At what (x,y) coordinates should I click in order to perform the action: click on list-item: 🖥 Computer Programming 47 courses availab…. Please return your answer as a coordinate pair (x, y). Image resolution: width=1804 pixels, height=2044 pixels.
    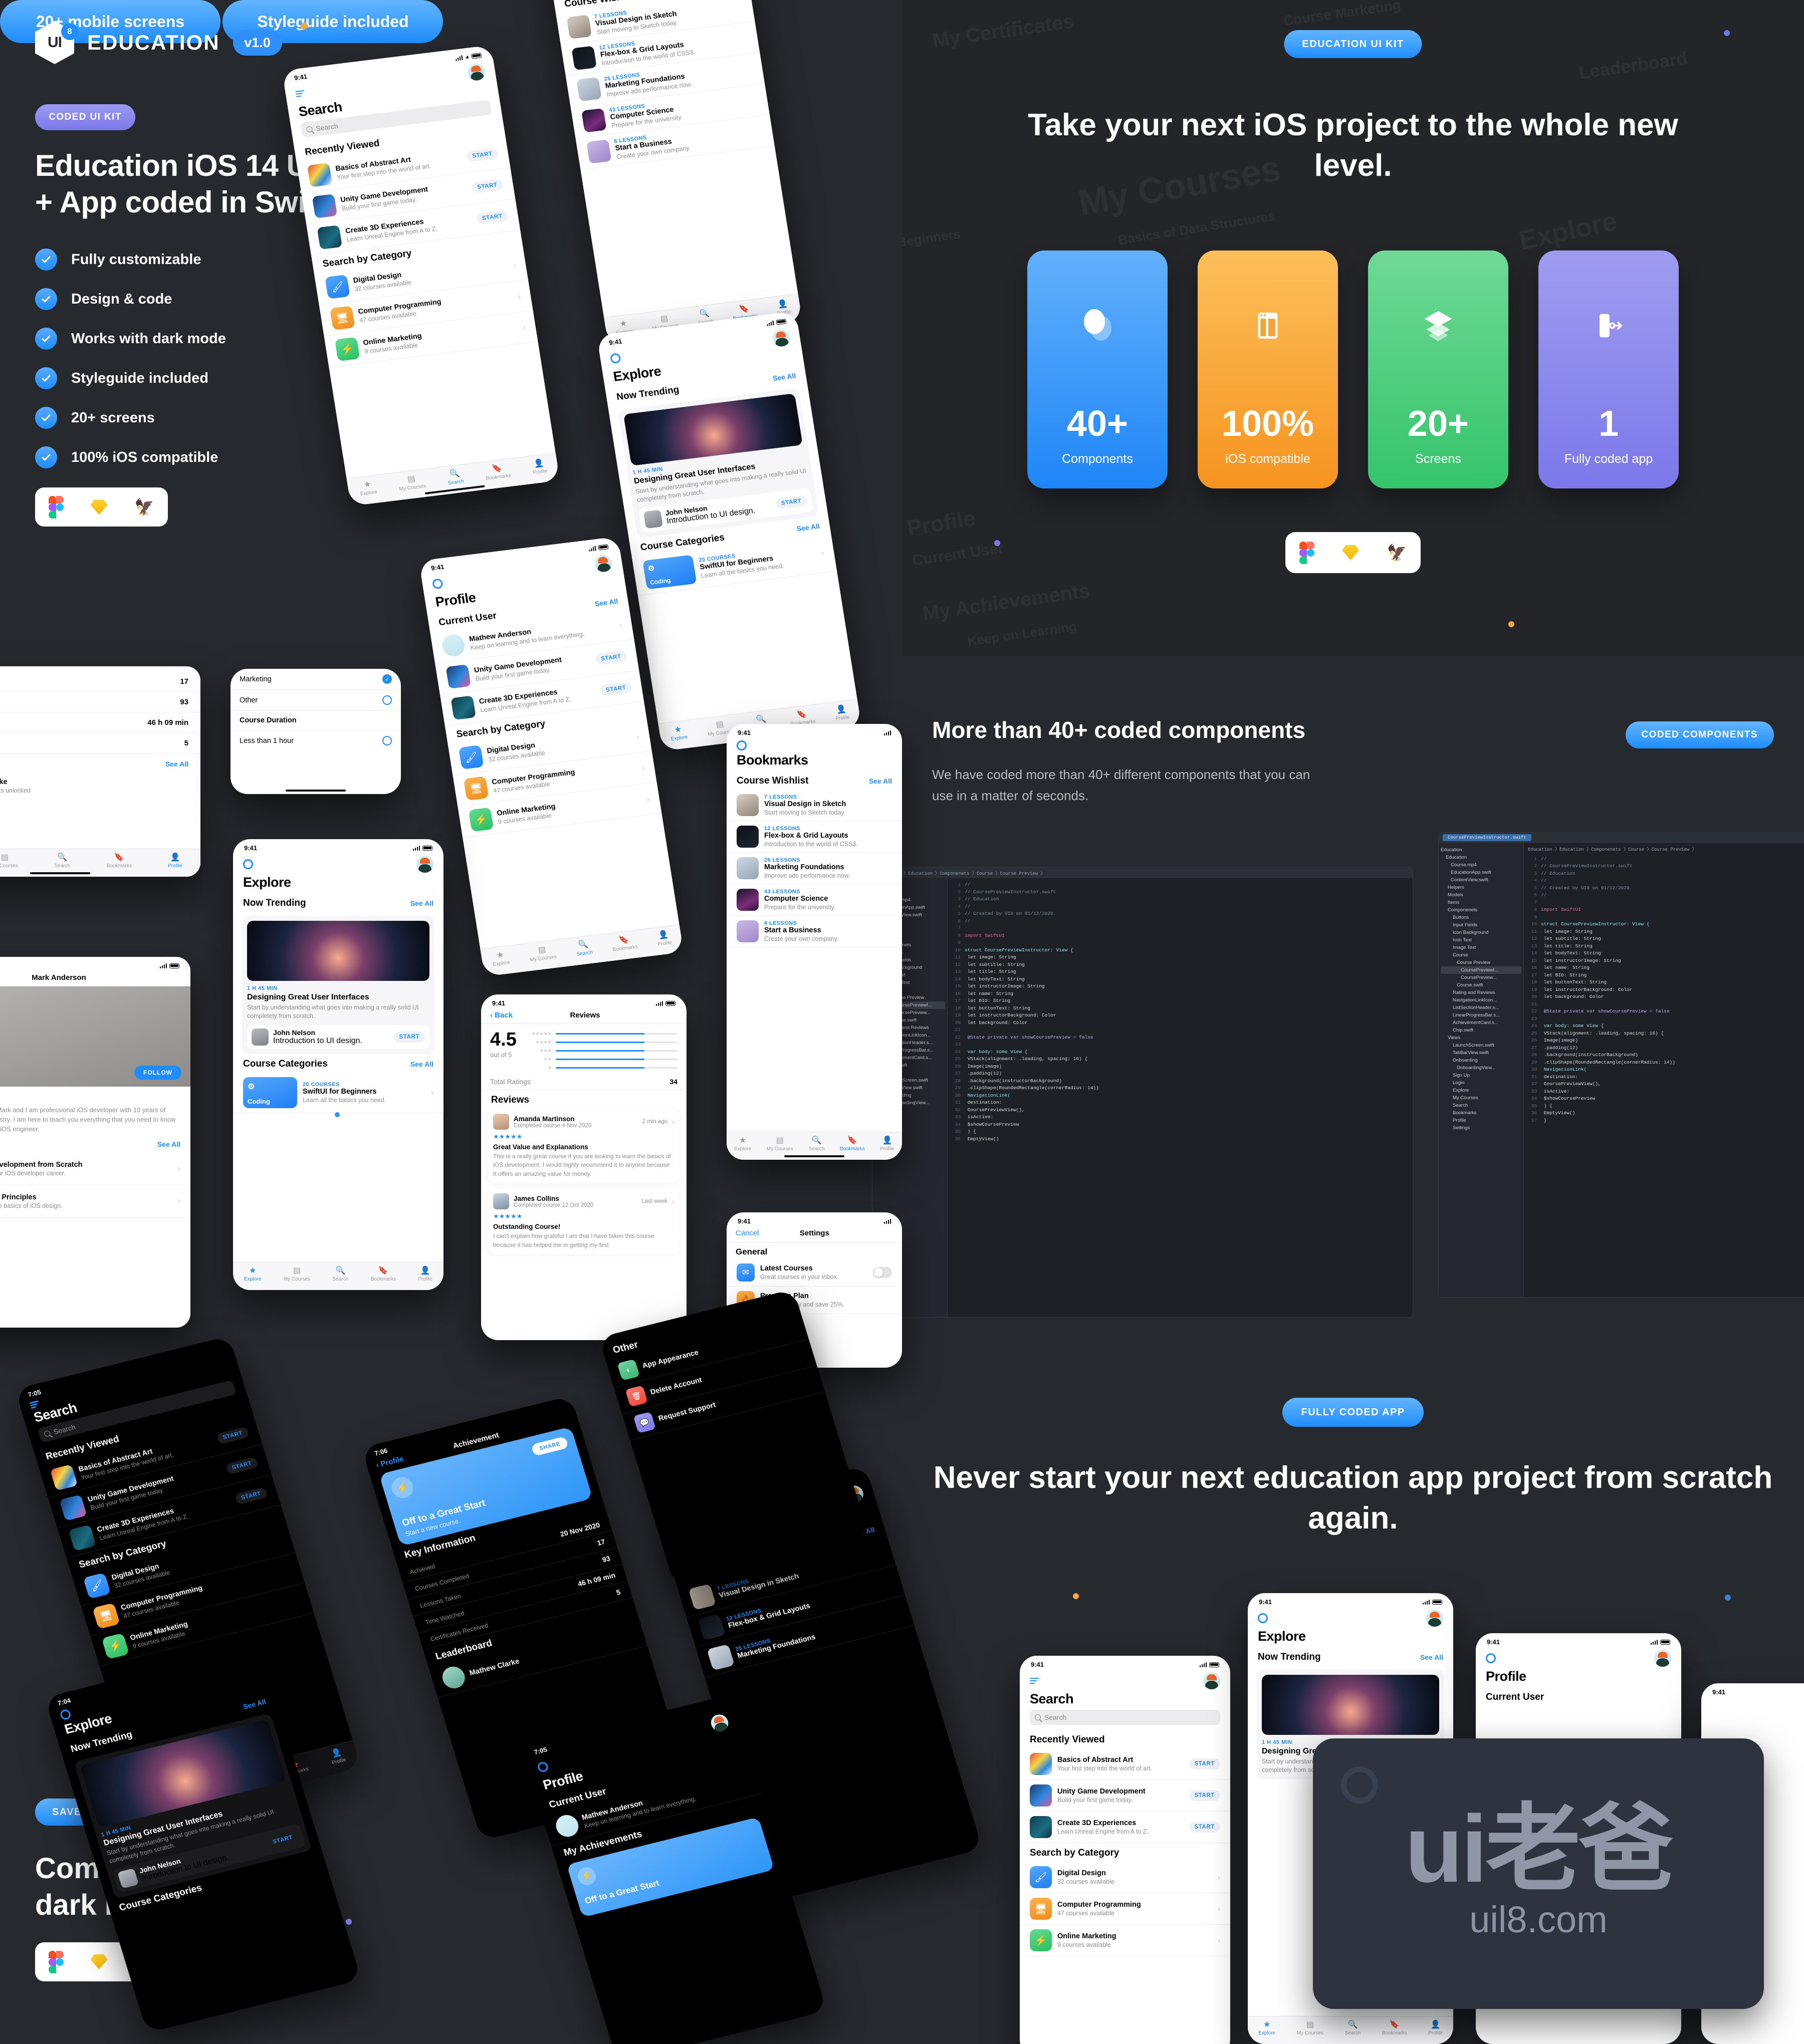
    Looking at the image, I should click on (1125, 1909).